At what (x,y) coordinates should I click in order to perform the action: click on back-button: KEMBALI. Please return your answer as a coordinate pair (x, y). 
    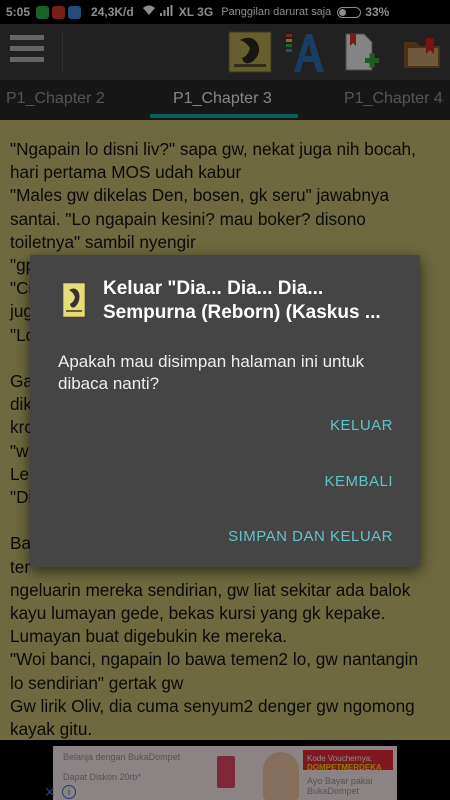
    Looking at the image, I should click on (358, 481).